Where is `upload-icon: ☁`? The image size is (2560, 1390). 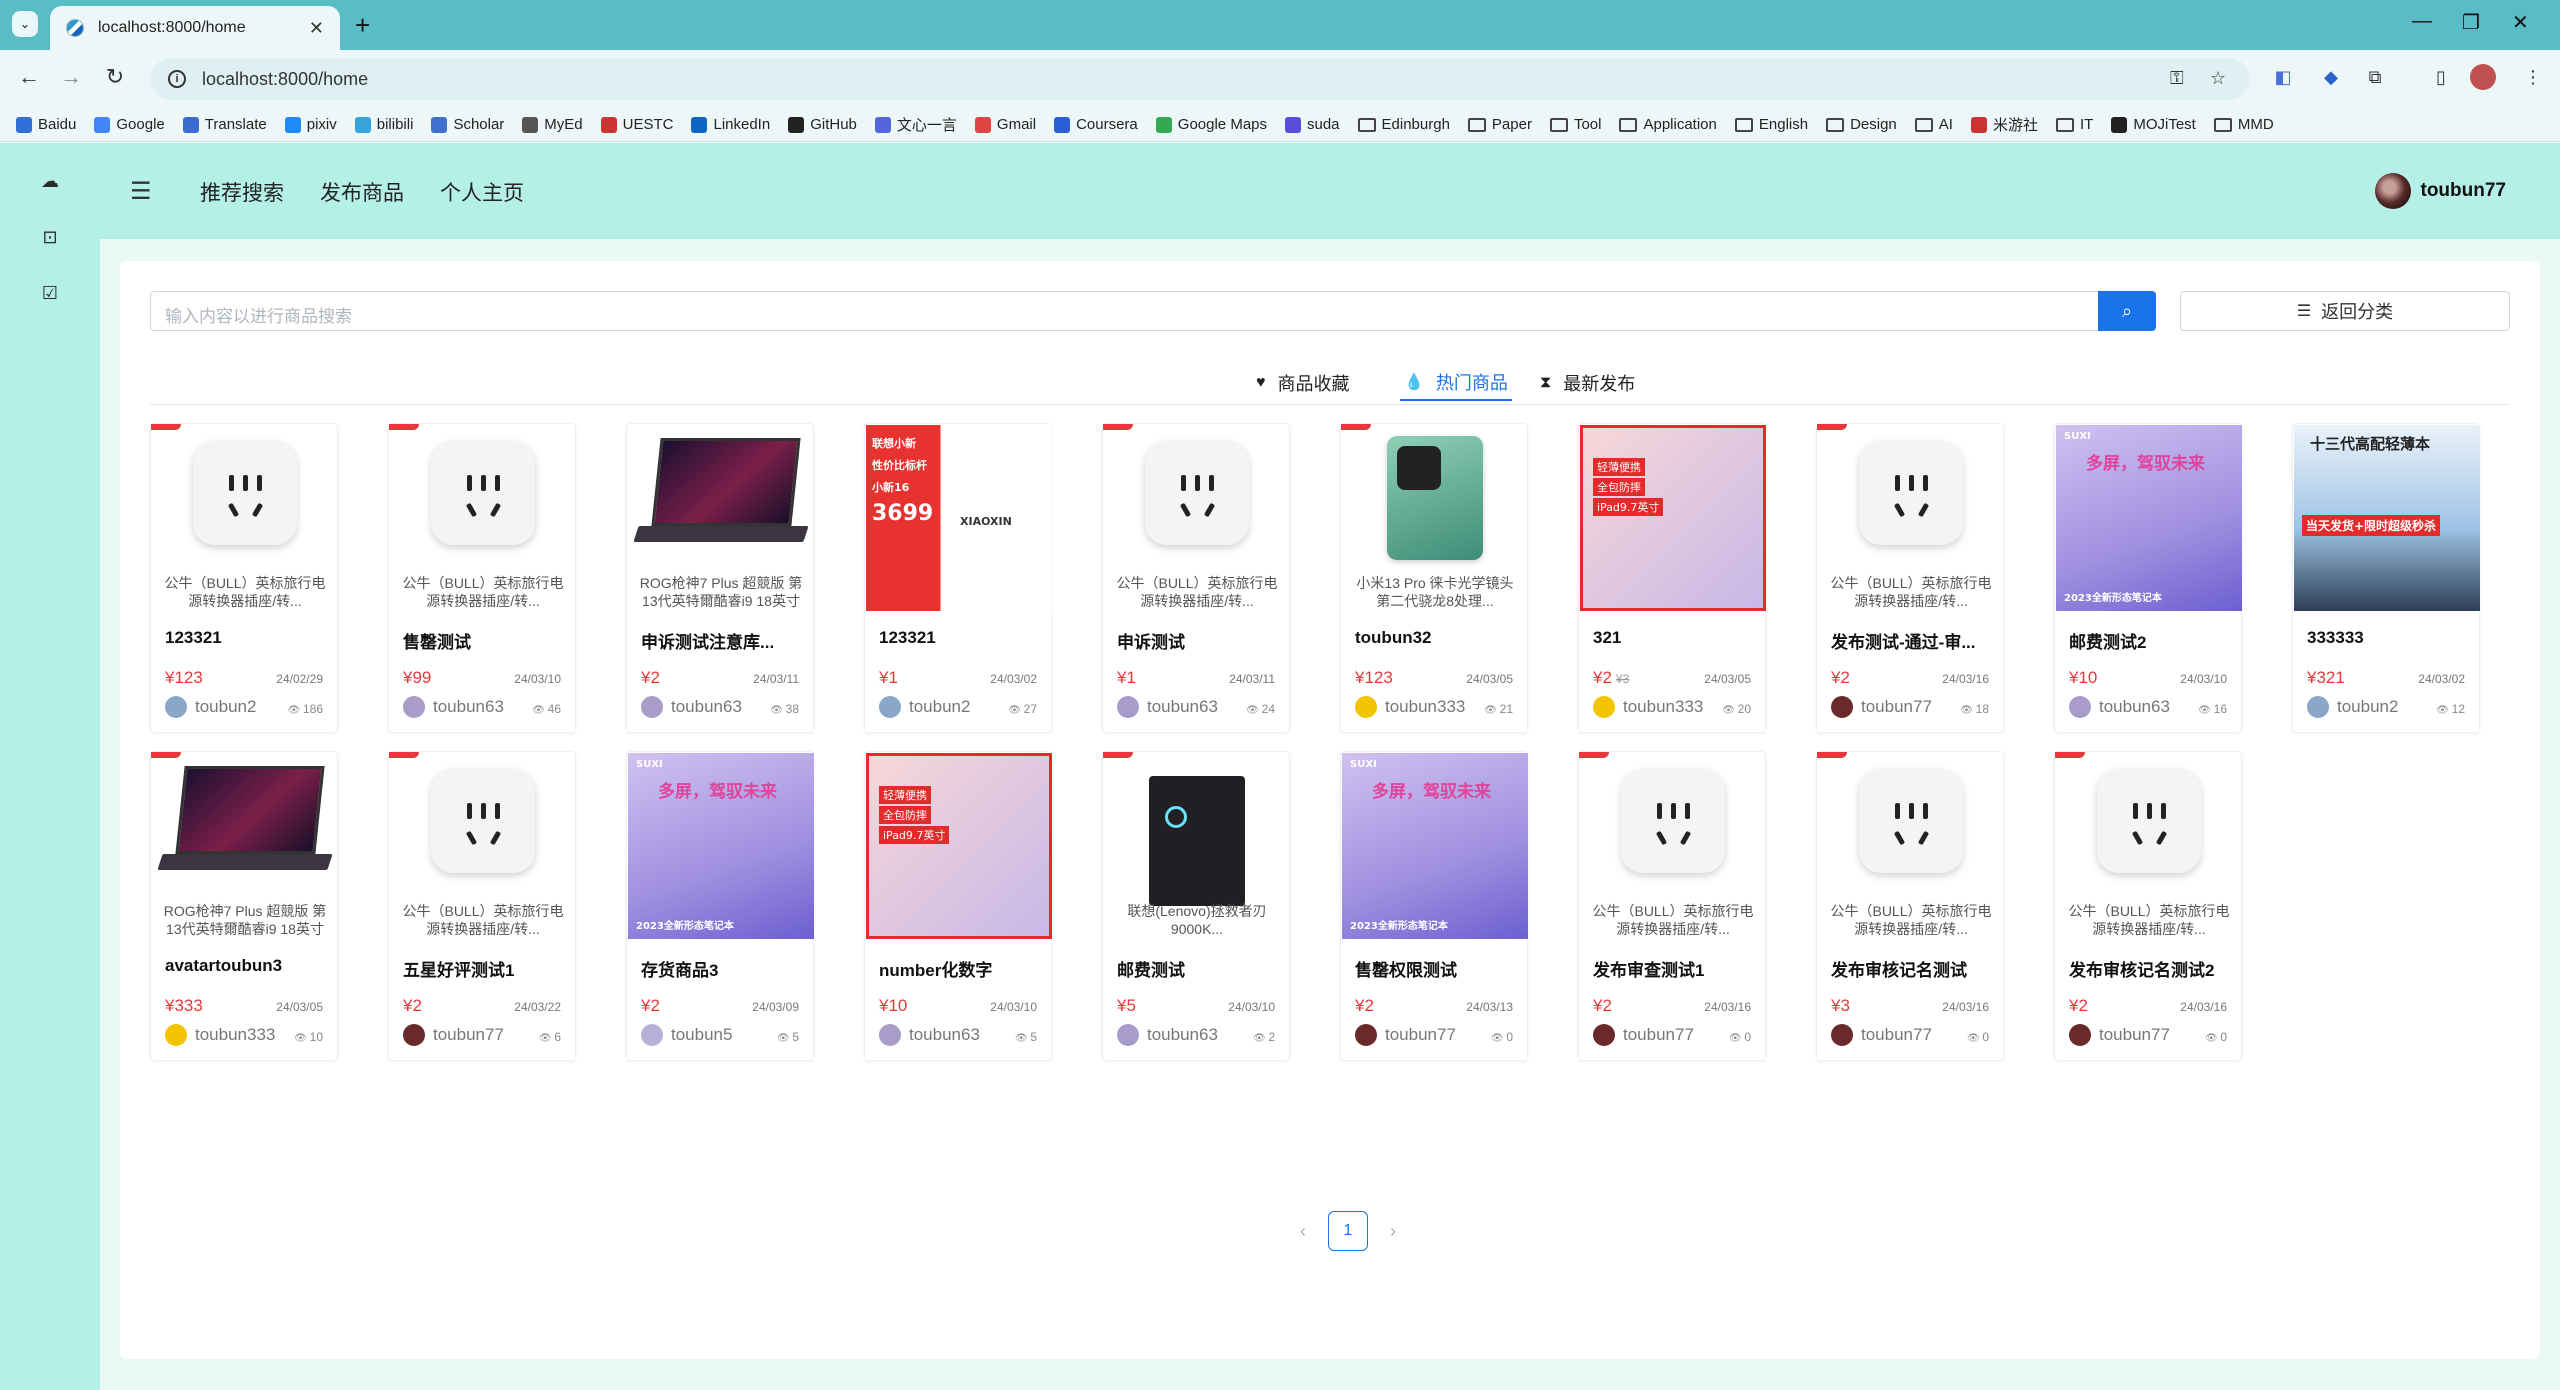 upload-icon: ☁ is located at coordinates (50, 181).